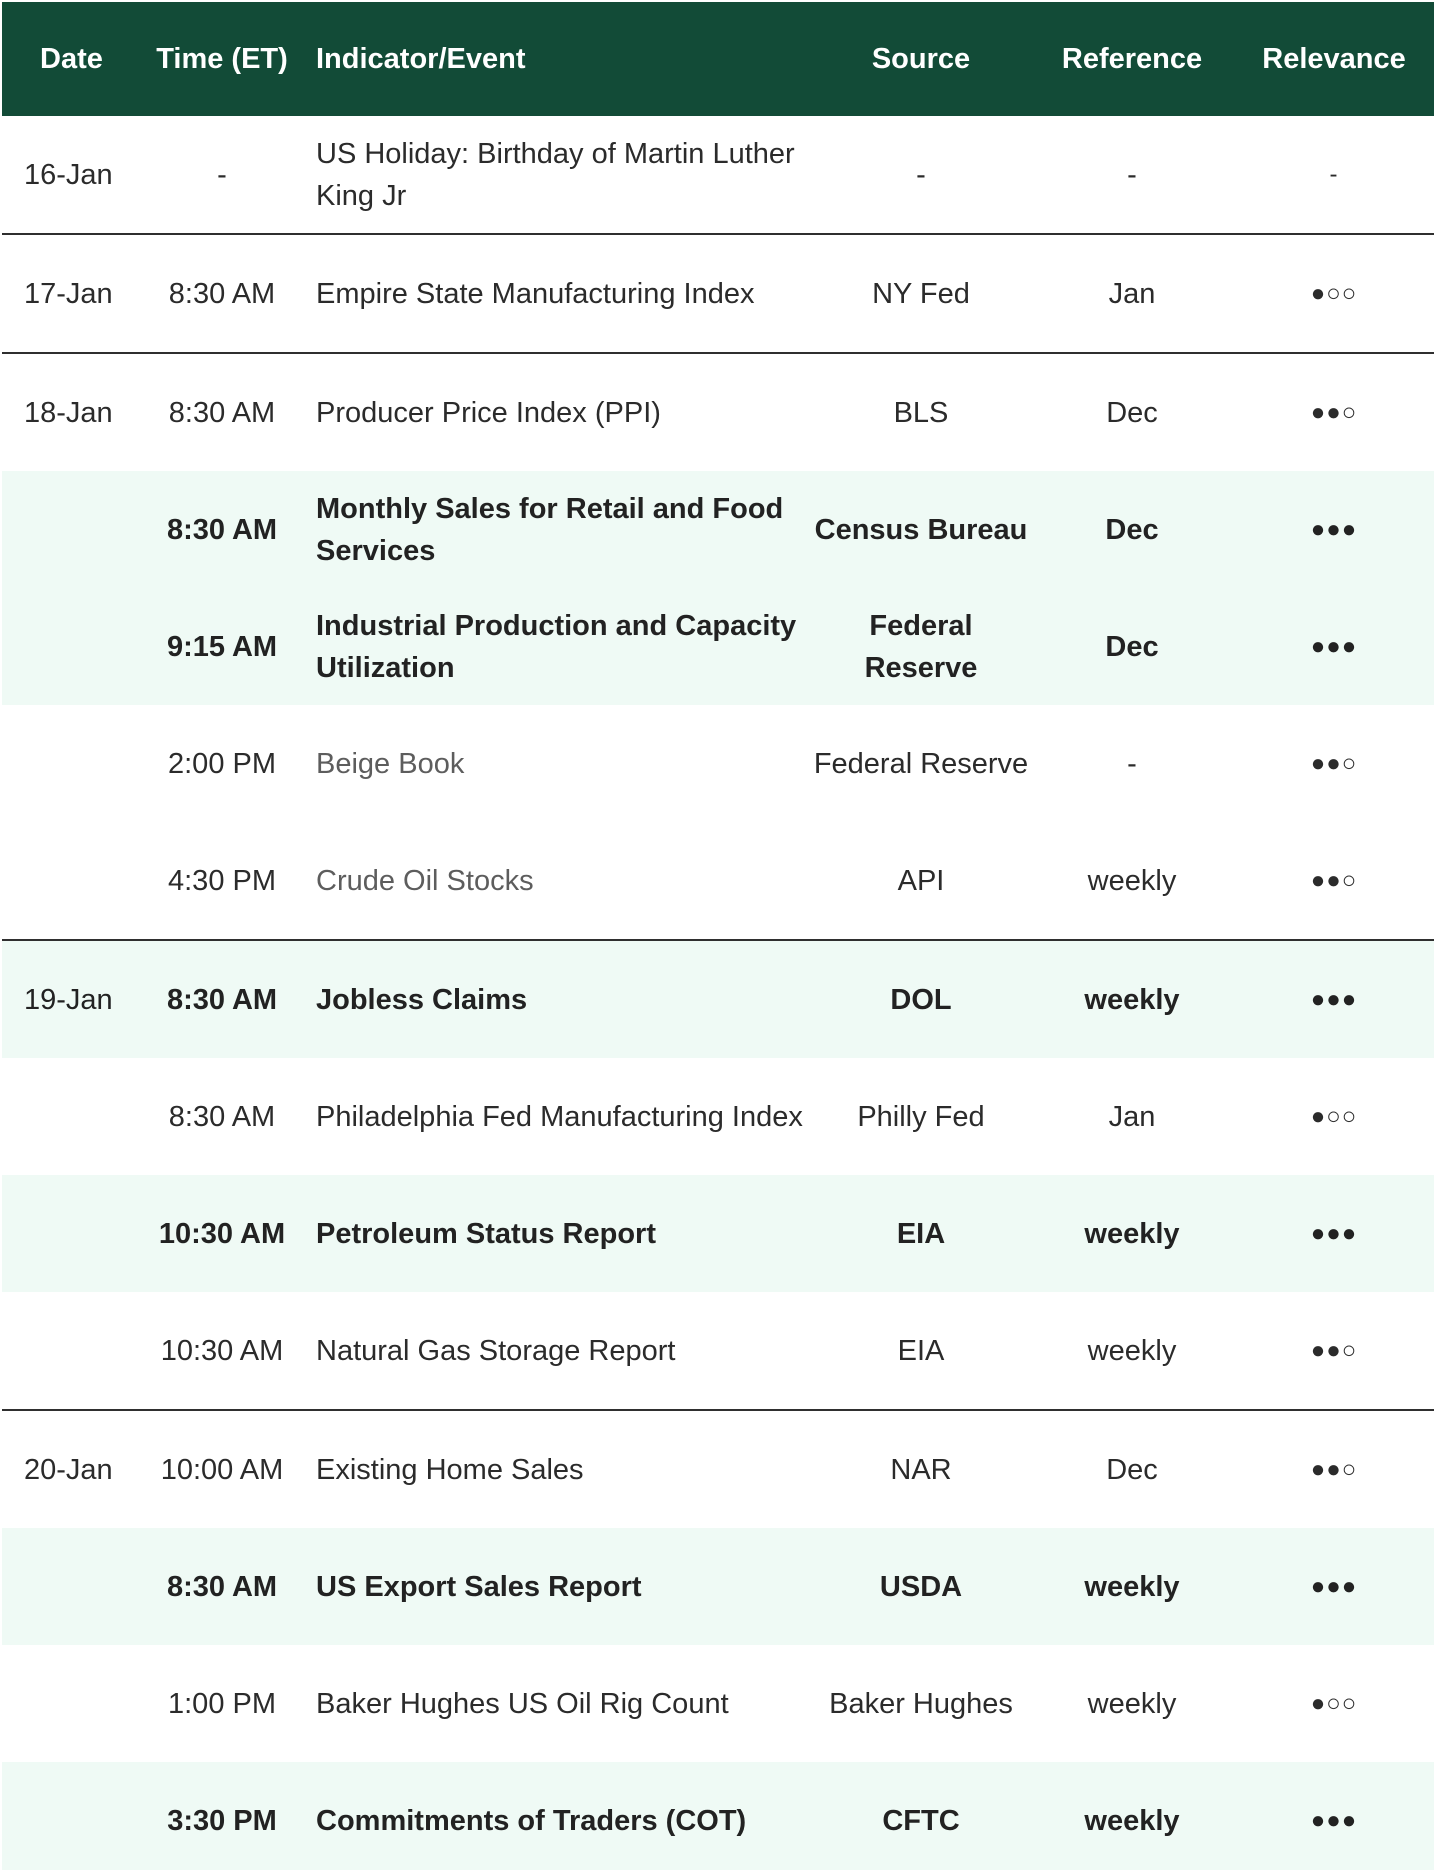  Describe the element at coordinates (222, 763) in the screenshot. I see `row-time: 2:00 PM` at that location.